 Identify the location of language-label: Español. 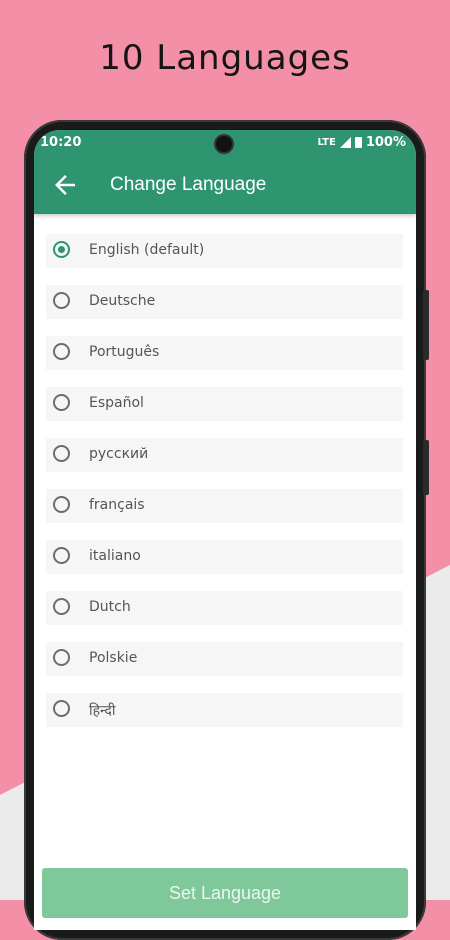
(116, 403).